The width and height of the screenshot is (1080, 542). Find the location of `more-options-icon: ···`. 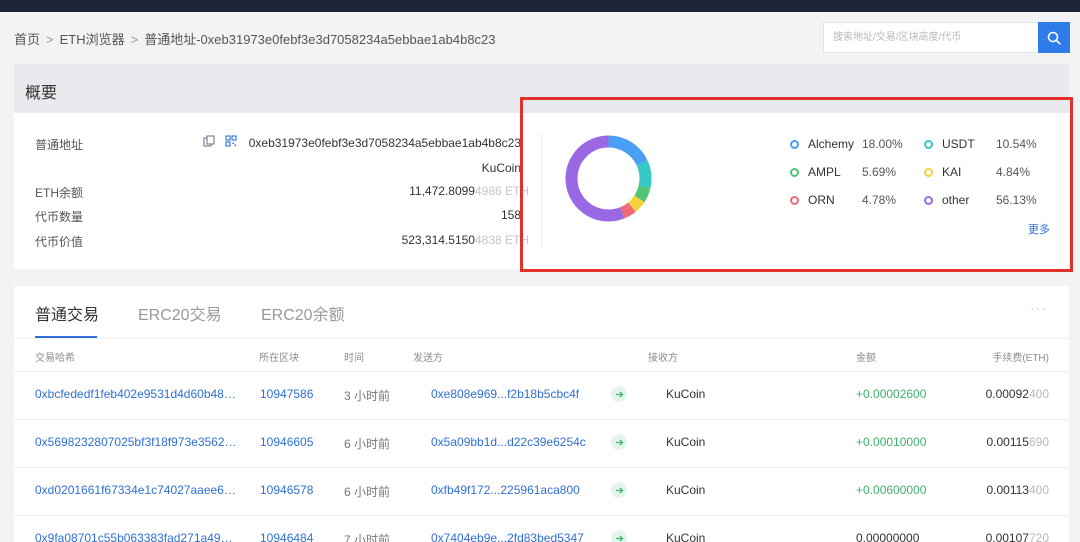

more-options-icon: ··· is located at coordinates (1038, 308).